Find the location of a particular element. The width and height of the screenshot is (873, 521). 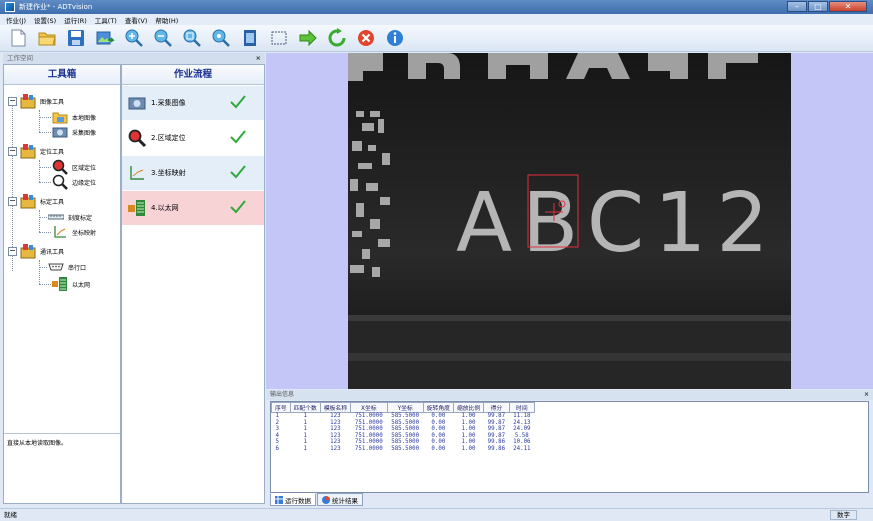

run-arrow-icon is located at coordinates (308, 38).